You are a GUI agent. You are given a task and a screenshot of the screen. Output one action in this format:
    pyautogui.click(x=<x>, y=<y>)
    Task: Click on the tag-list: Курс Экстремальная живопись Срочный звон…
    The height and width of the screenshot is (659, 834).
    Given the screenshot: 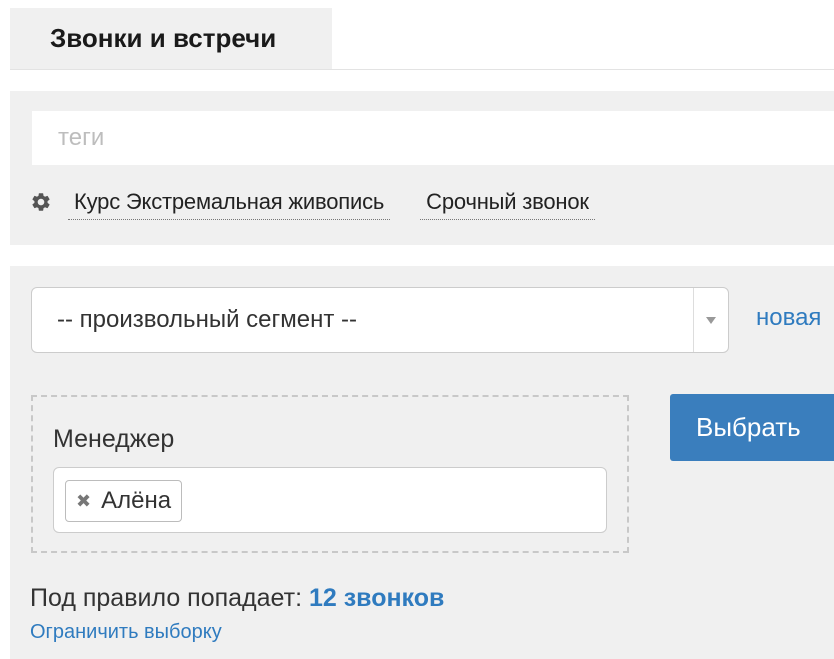 What is the action you would take?
    pyautogui.click(x=327, y=204)
    